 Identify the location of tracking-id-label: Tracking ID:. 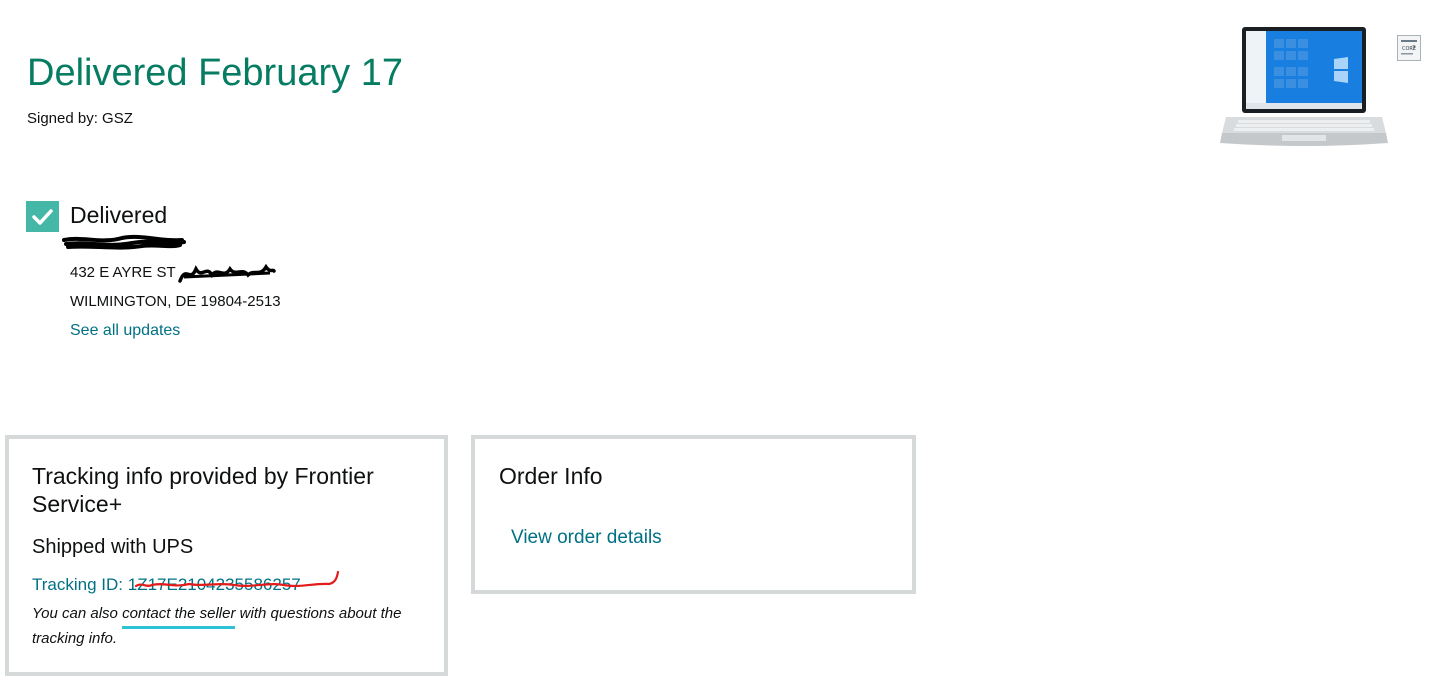
(80, 584).